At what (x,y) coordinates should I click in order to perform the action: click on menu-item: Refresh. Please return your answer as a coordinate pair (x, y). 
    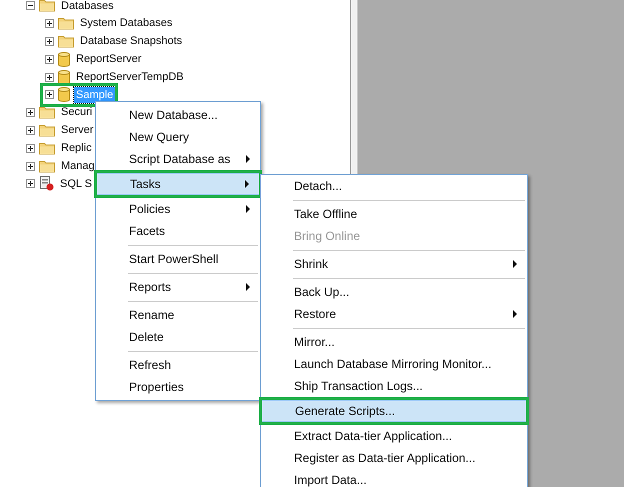
    Looking at the image, I should click on (178, 365).